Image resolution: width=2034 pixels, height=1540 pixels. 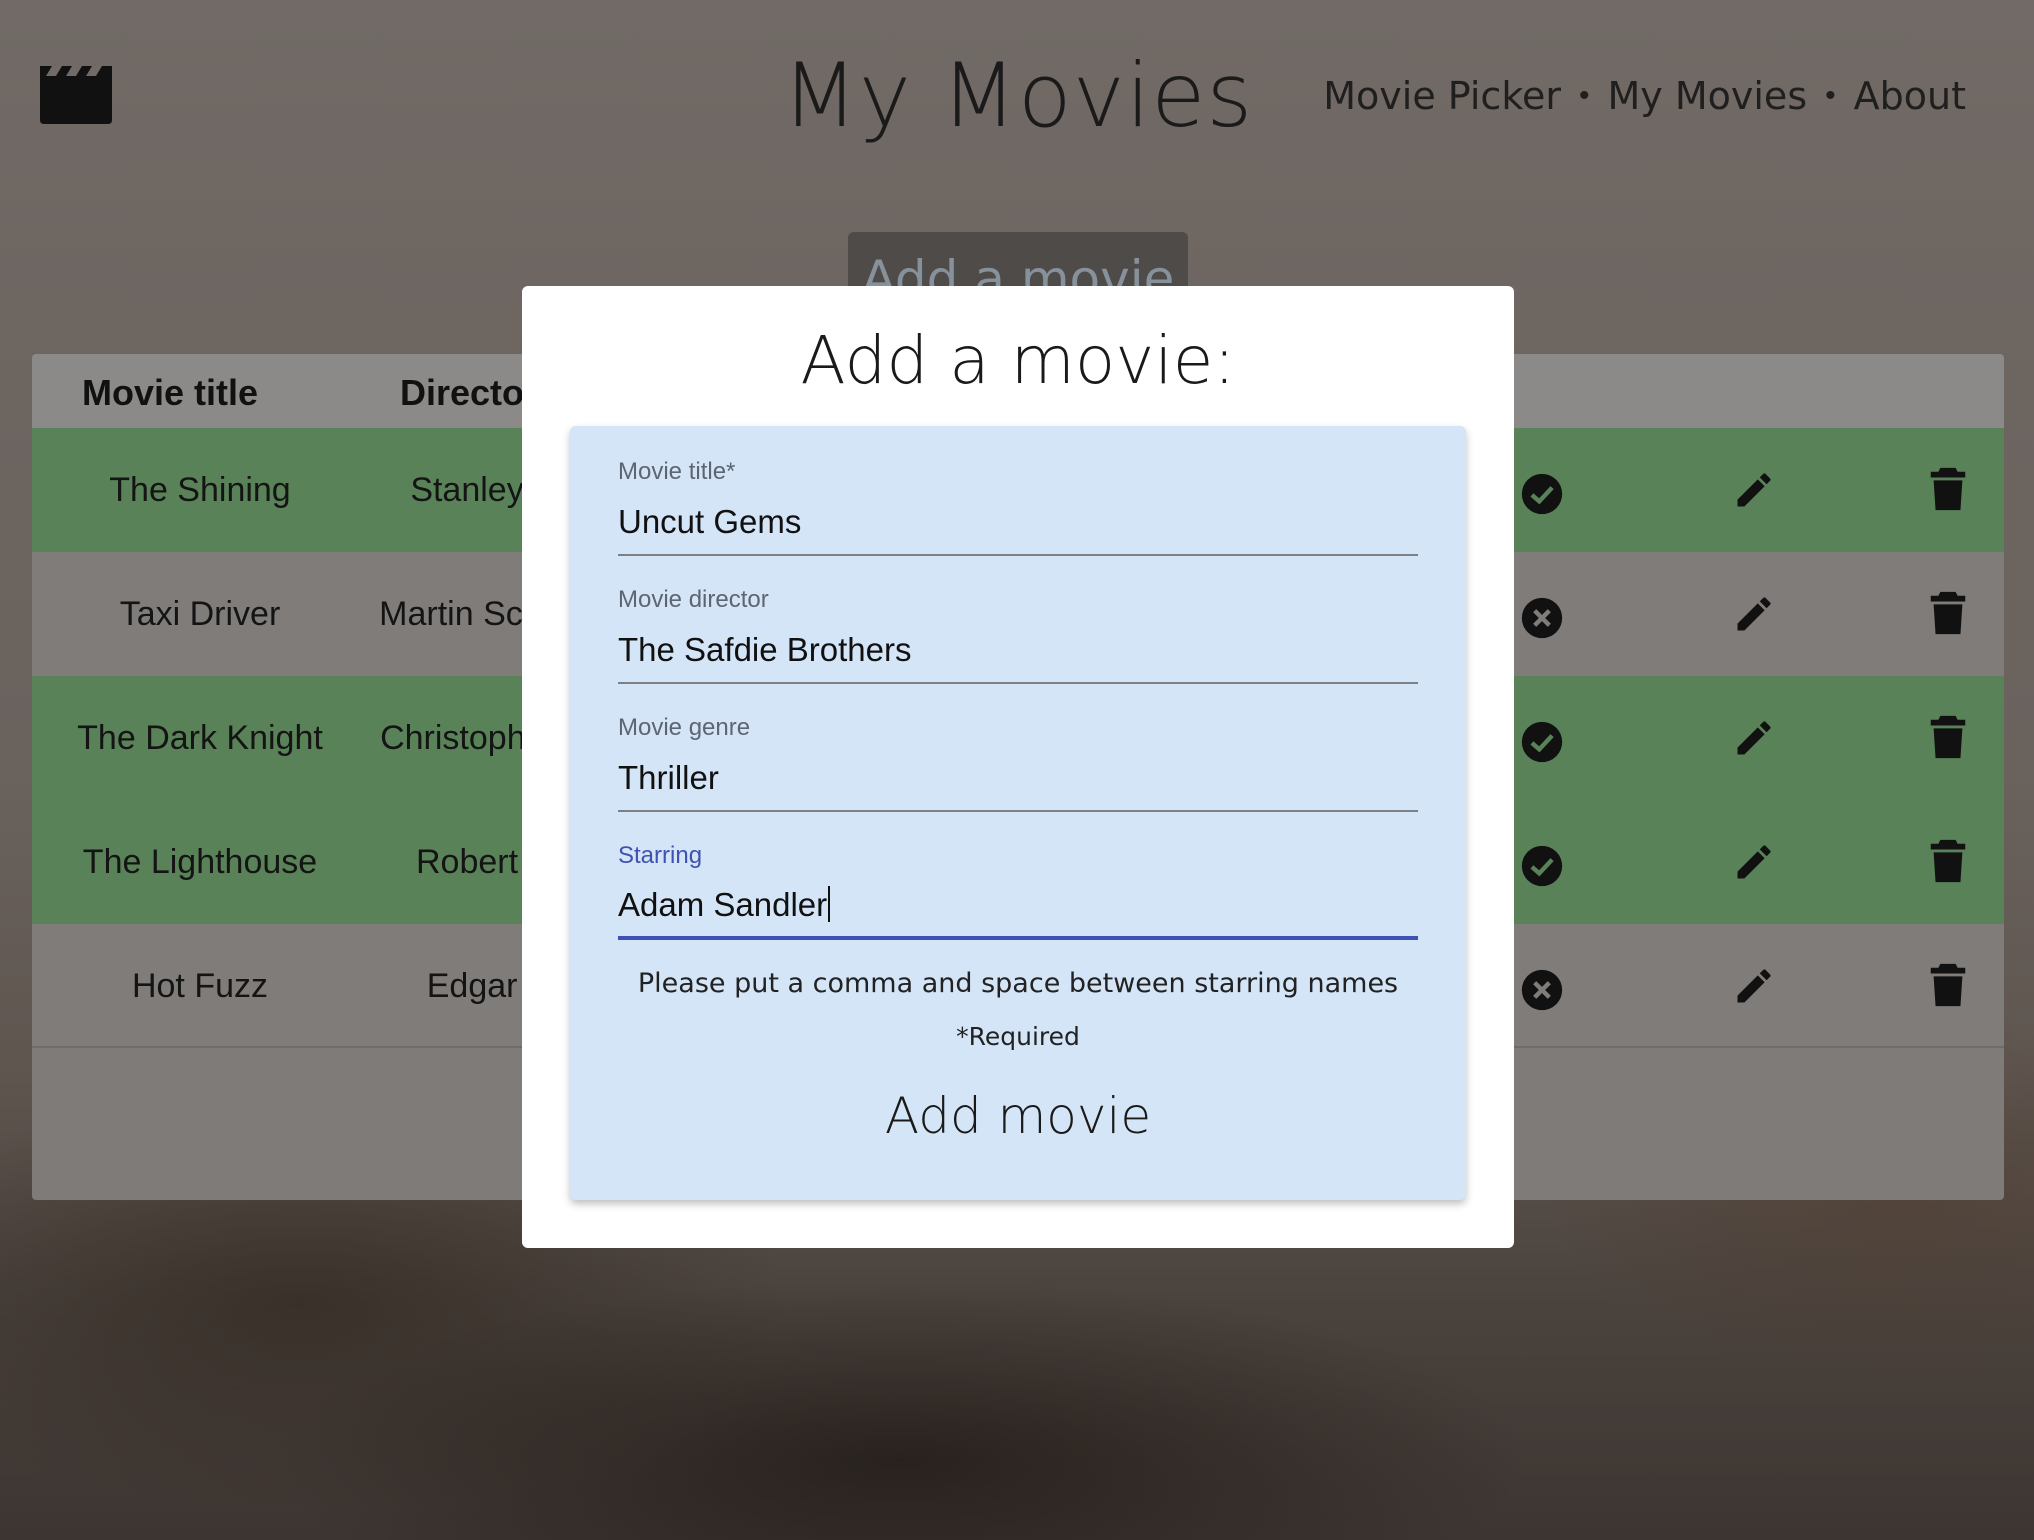 I want to click on movie-director-input, so click(x=1018, y=650).